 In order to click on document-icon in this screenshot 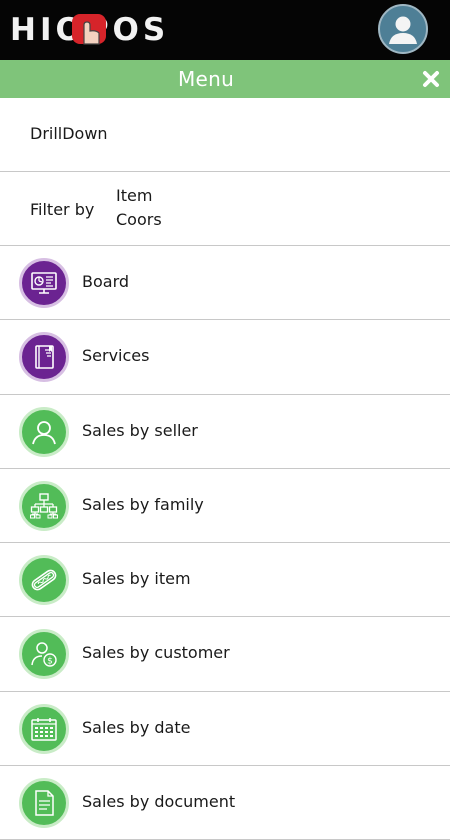, I will do `click(44, 803)`.